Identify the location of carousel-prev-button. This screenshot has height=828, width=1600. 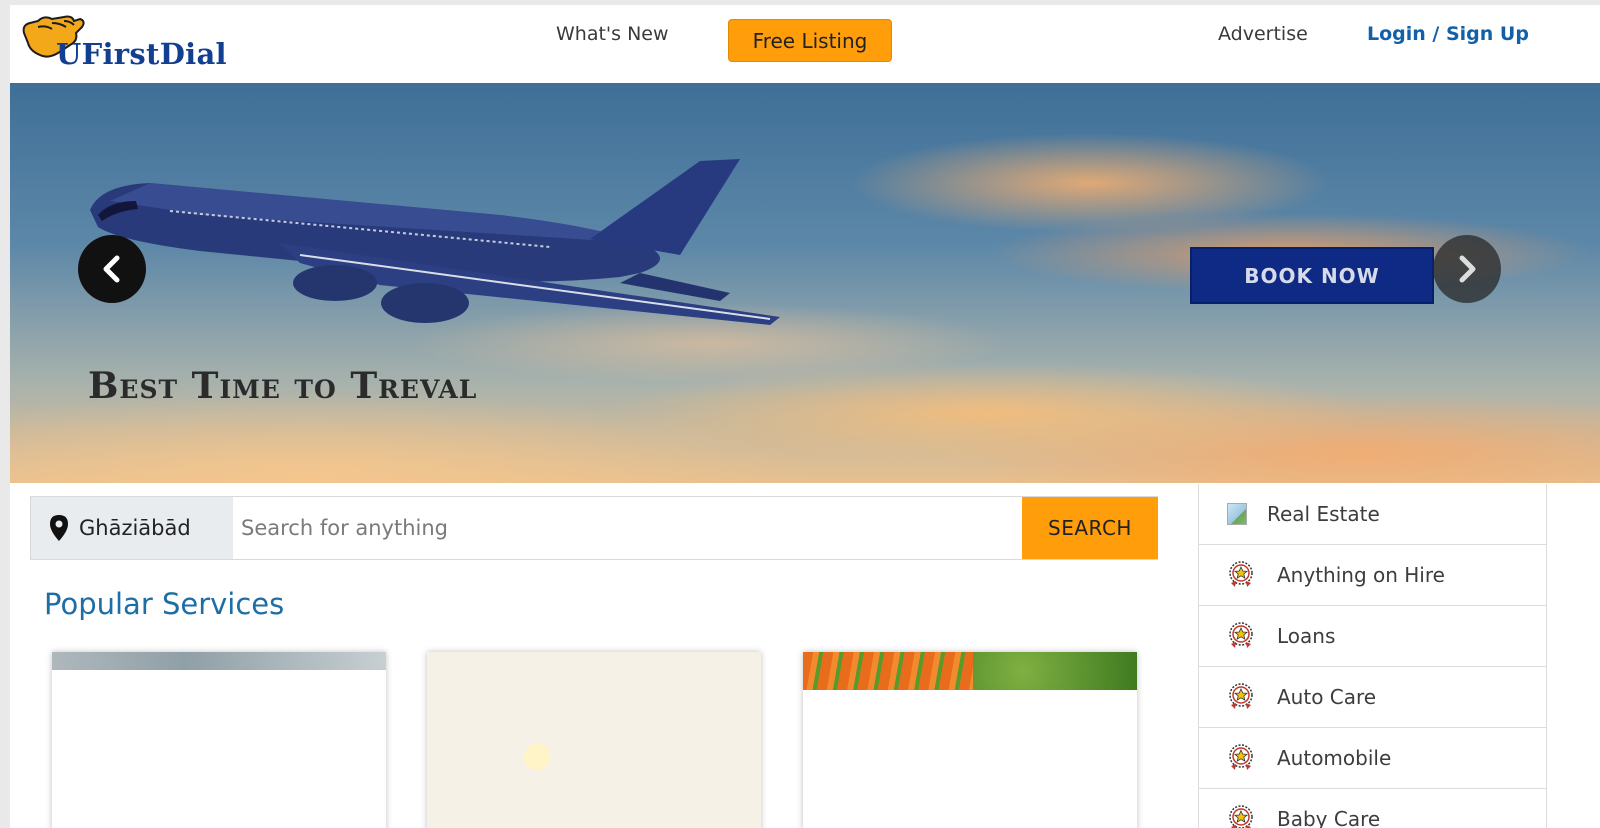
(112, 269).